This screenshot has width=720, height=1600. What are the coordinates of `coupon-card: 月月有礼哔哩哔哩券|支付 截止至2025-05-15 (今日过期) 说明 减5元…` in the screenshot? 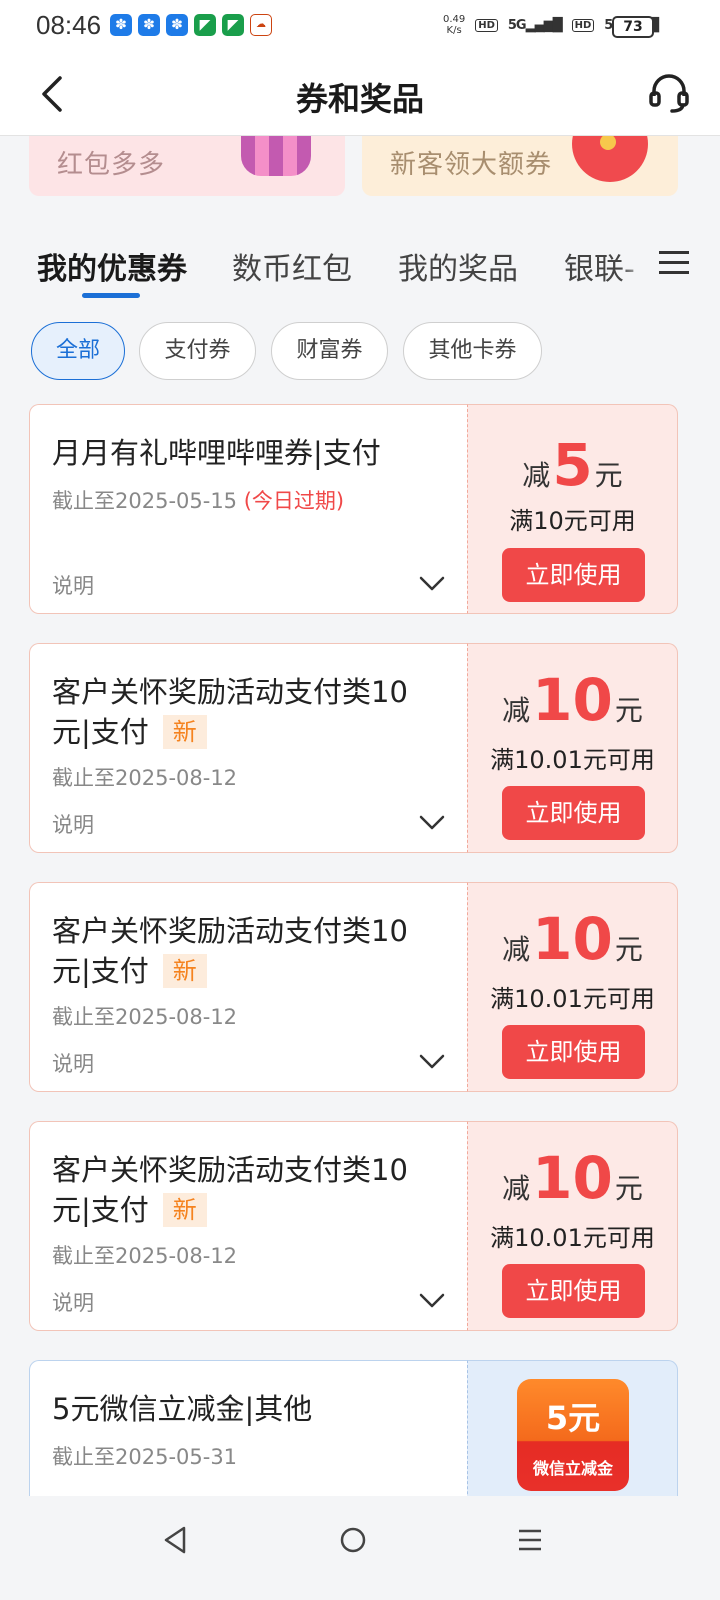 It's located at (353, 509).